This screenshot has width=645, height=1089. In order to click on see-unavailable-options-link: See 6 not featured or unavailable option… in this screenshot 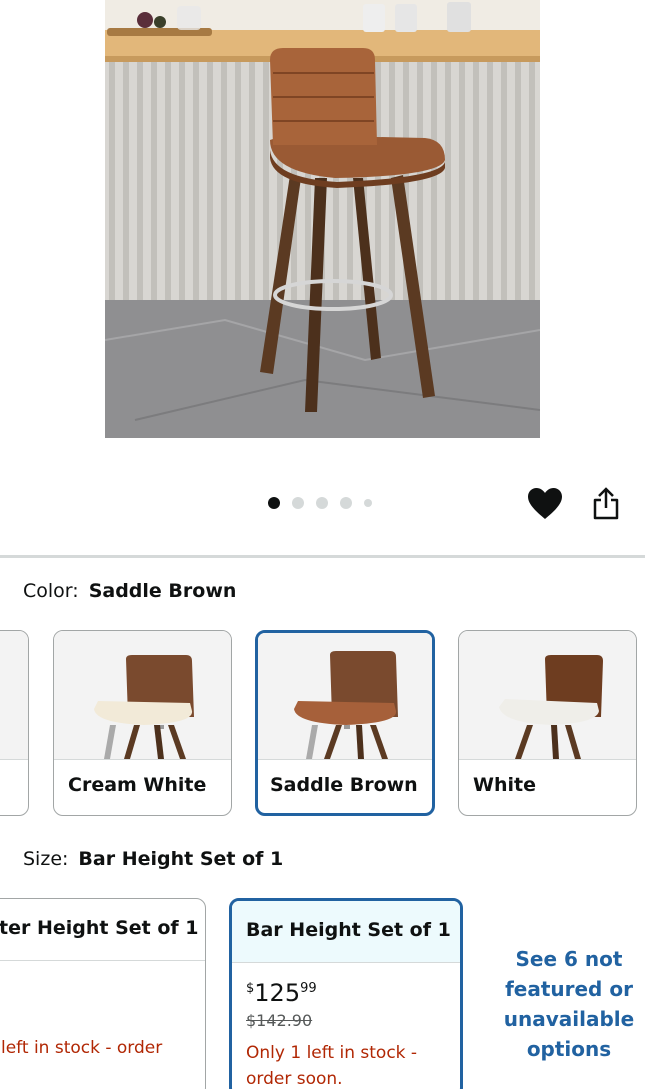, I will do `click(569, 1004)`.